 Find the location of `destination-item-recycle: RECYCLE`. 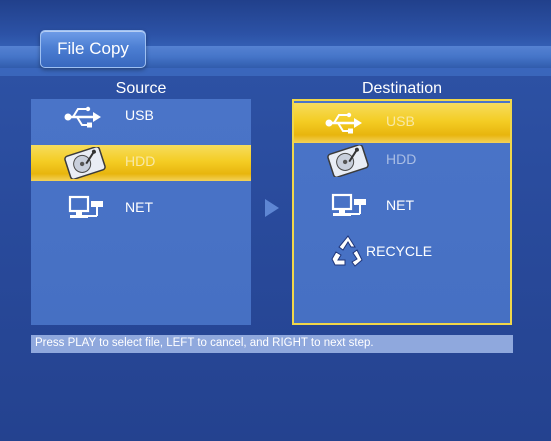

destination-item-recycle: RECYCLE is located at coordinates (402, 251).